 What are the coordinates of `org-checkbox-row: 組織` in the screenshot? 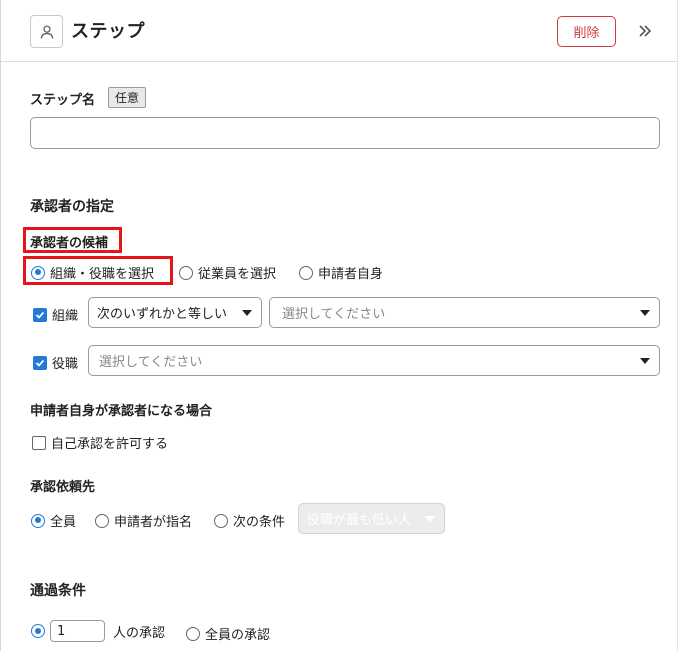 It's located at (55, 314).